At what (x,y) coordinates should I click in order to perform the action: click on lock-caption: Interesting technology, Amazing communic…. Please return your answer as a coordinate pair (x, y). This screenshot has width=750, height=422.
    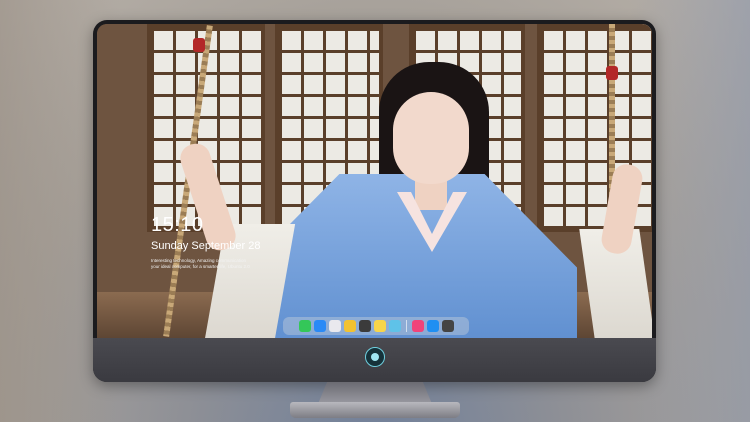
    Looking at the image, I should click on (211, 264).